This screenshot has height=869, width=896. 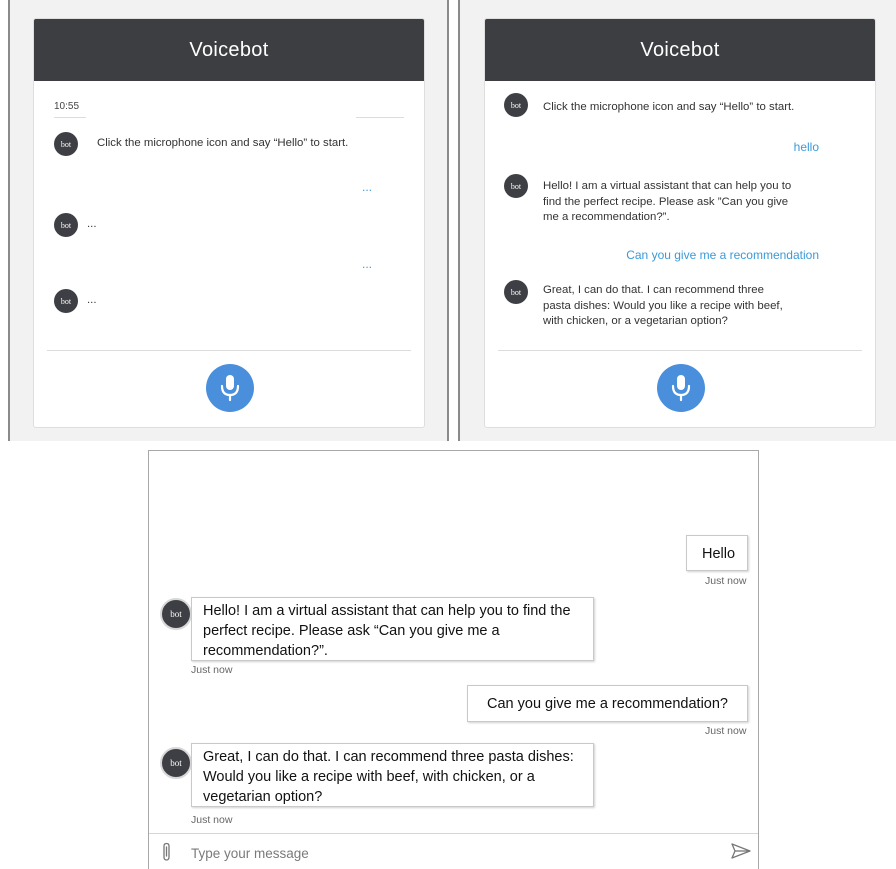 What do you see at coordinates (722, 255) in the screenshot?
I see `user-message: Can you give me a recommendation` at bounding box center [722, 255].